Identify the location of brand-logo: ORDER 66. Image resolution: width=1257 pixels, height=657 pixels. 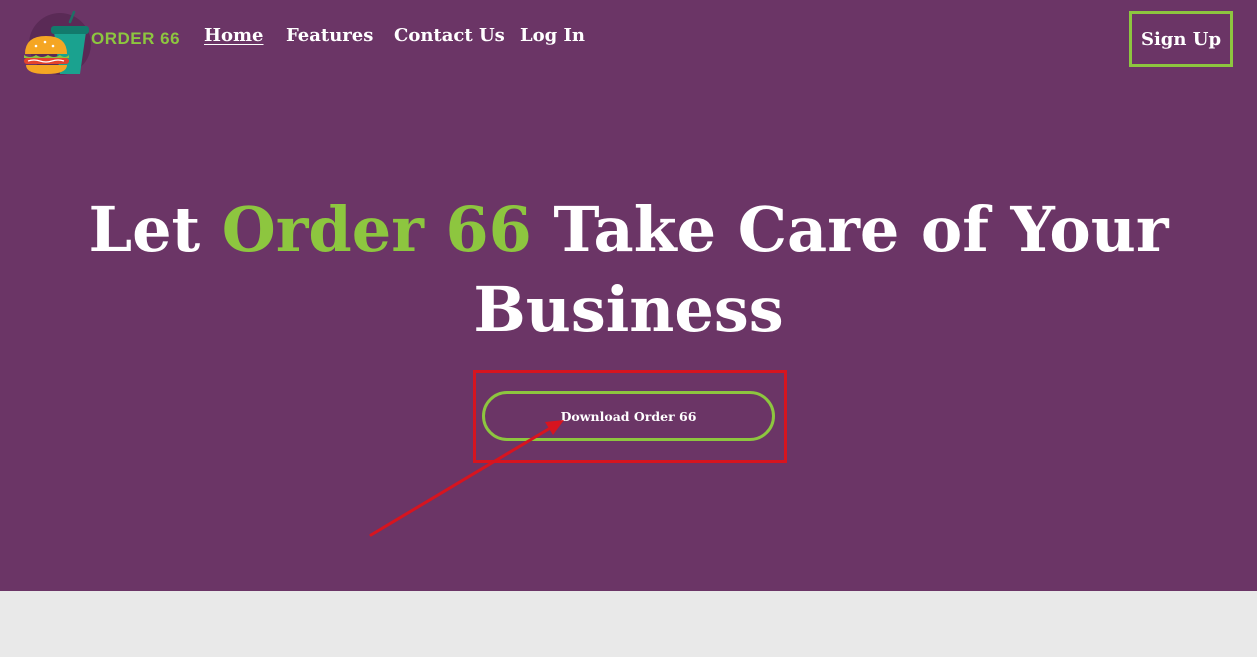
(102, 44).